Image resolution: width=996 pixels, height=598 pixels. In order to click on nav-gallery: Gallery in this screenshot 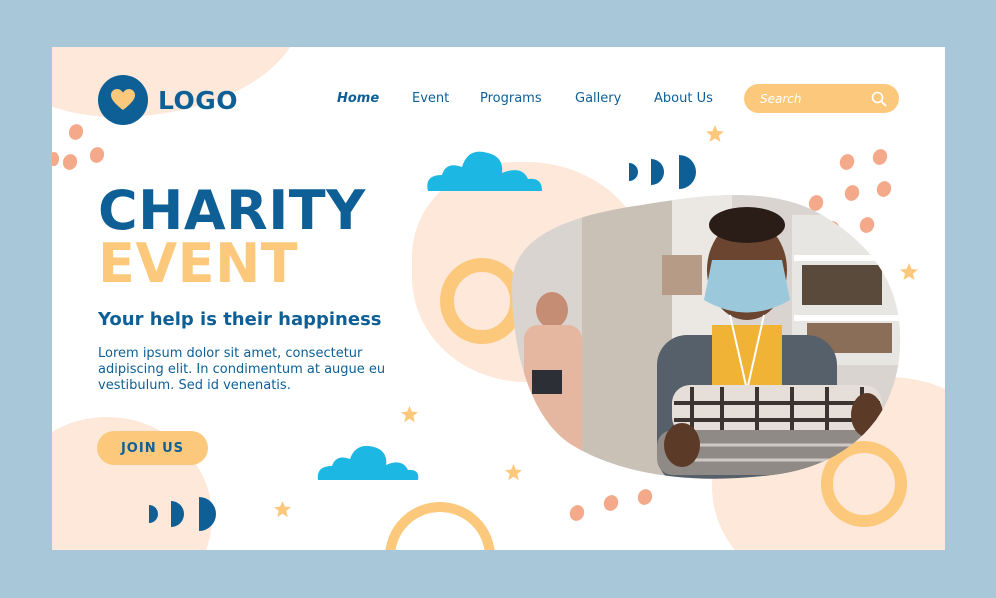, I will do `click(598, 98)`.